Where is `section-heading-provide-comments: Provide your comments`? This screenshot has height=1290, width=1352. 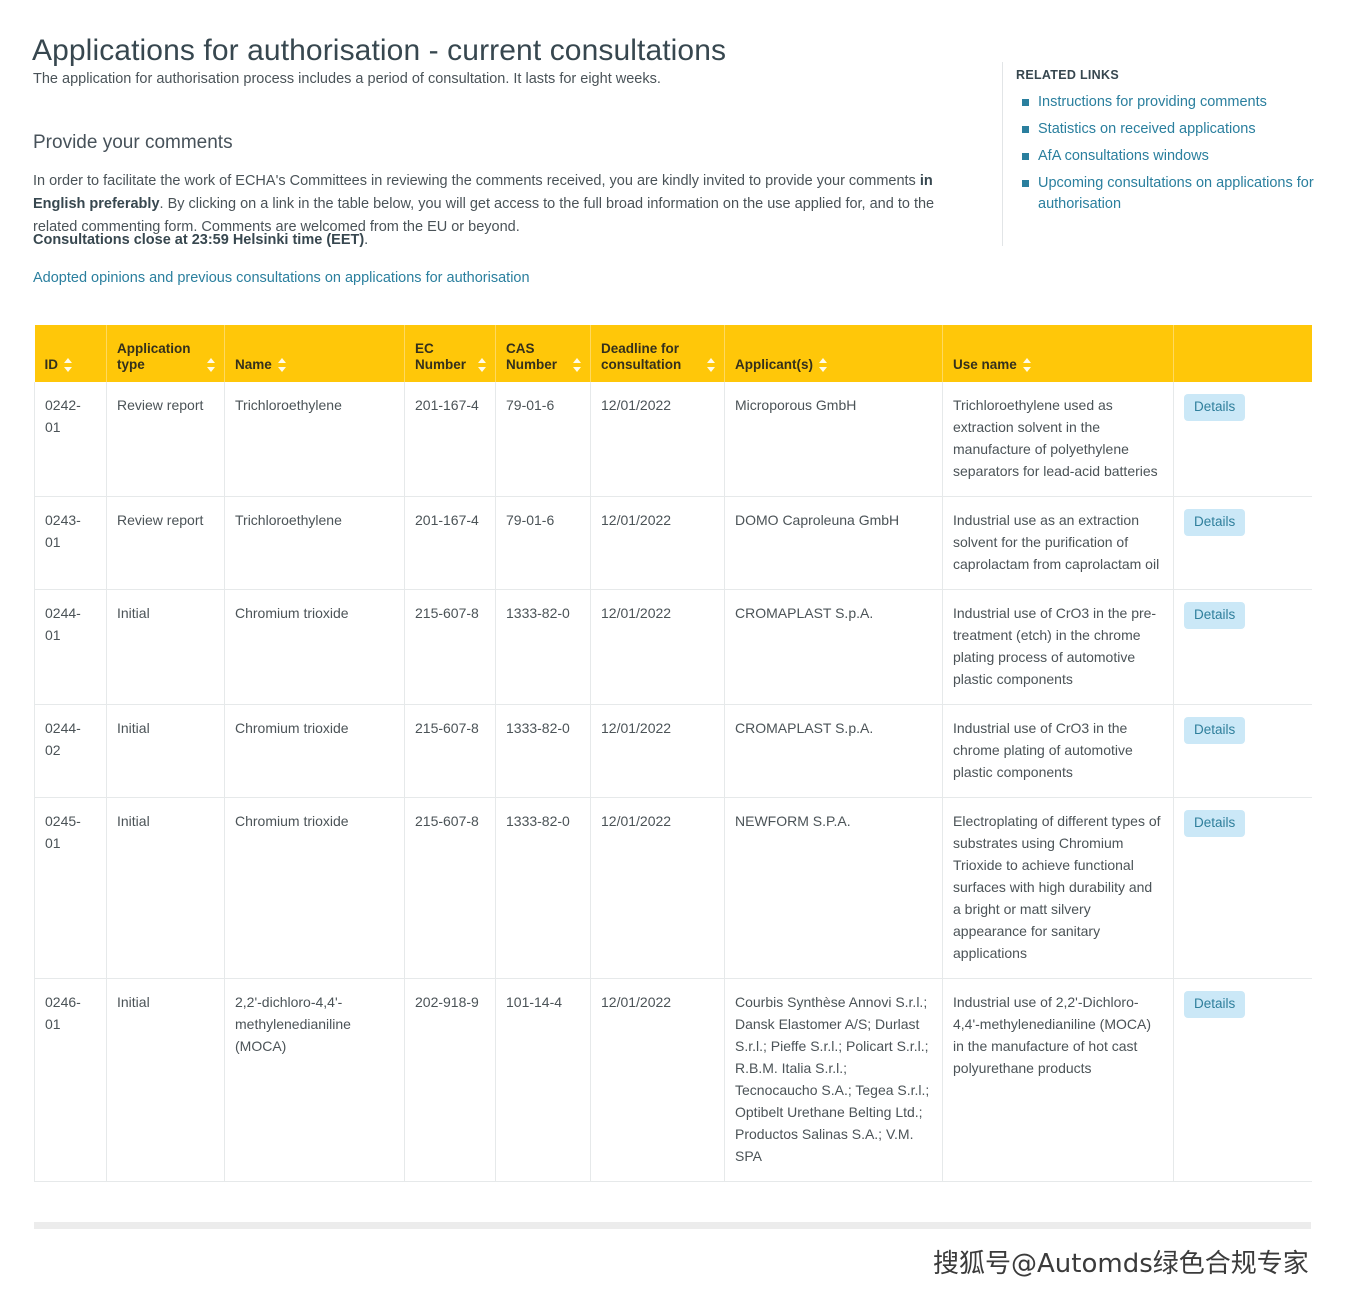
section-heading-provide-comments: Provide your comments is located at coordinates (133, 142).